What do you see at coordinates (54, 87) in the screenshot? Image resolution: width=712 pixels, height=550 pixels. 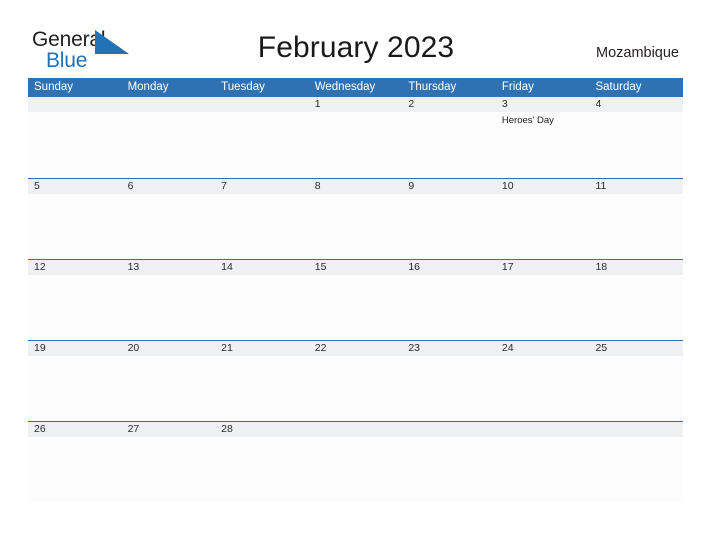 I see `weekday-header-sunday: Sunday` at bounding box center [54, 87].